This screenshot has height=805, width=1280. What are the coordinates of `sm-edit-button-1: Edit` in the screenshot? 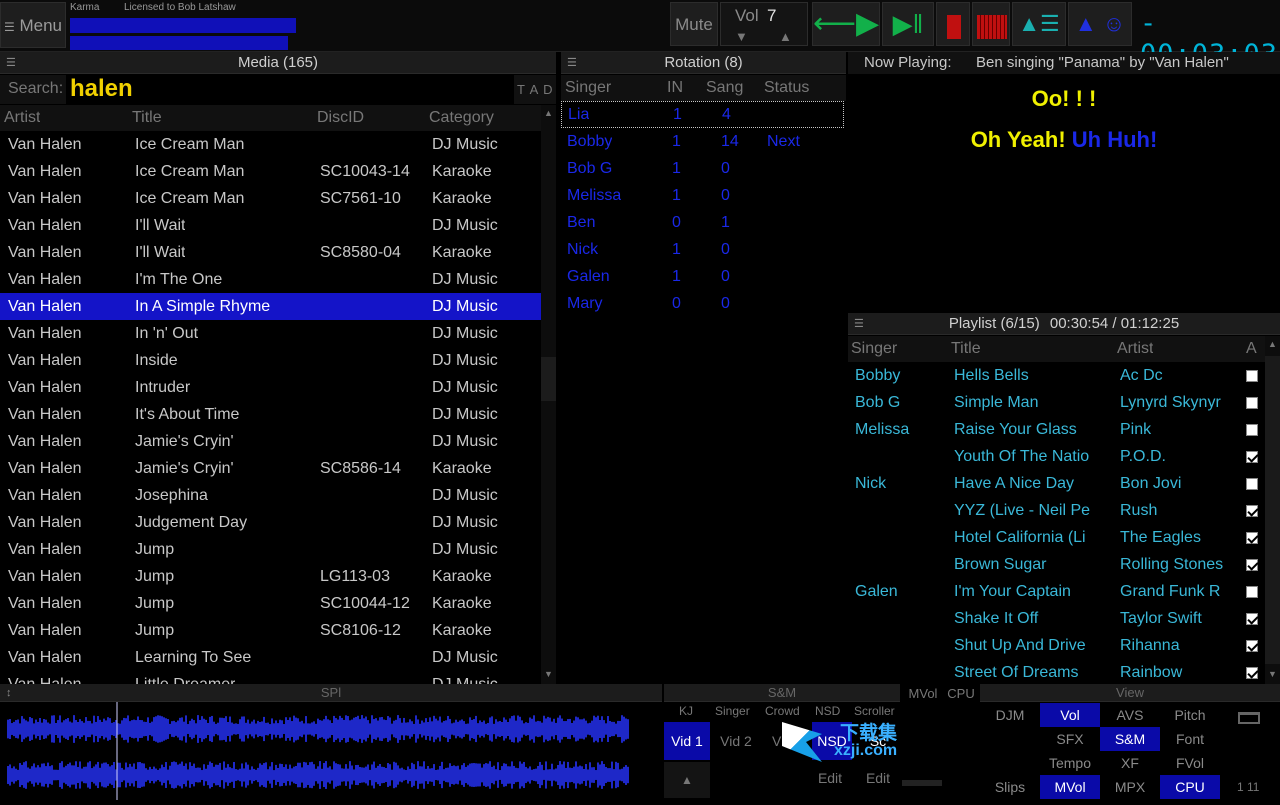 It's located at (830, 778).